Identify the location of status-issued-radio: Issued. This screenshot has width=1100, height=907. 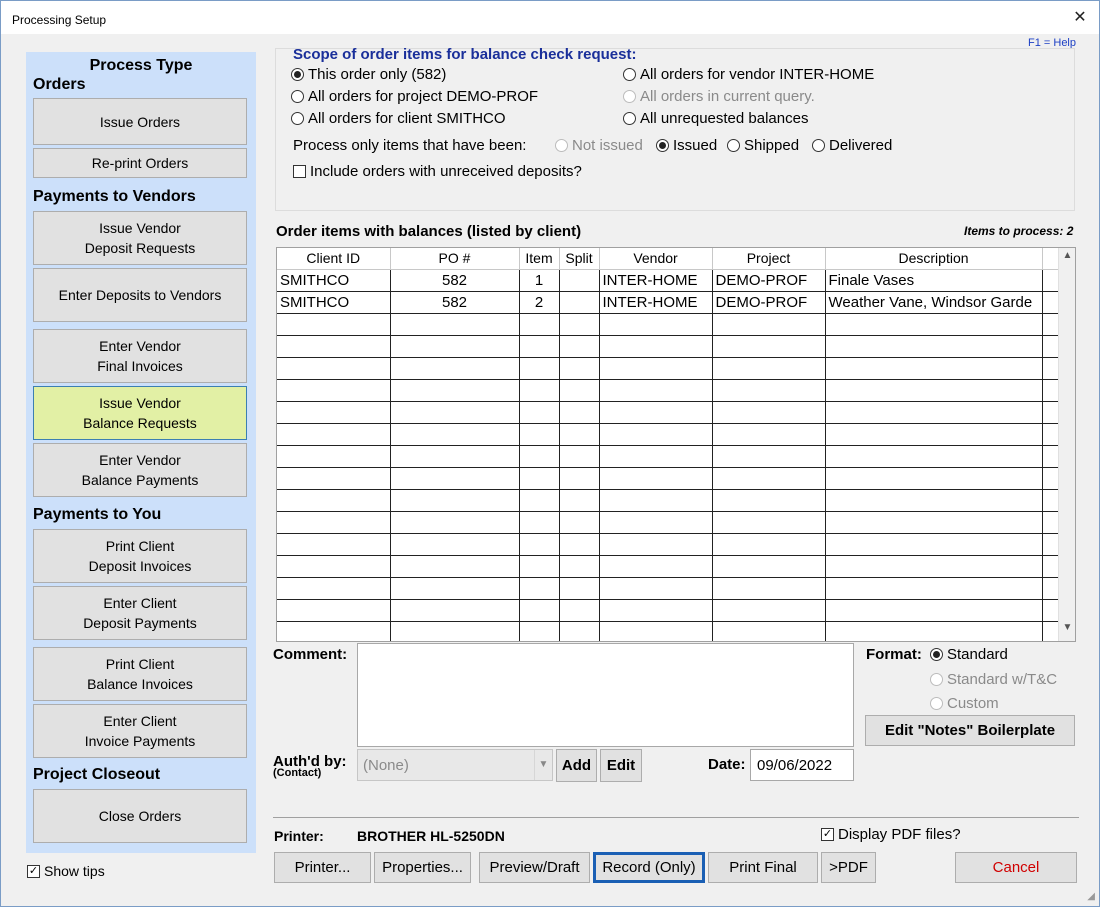
(686, 145).